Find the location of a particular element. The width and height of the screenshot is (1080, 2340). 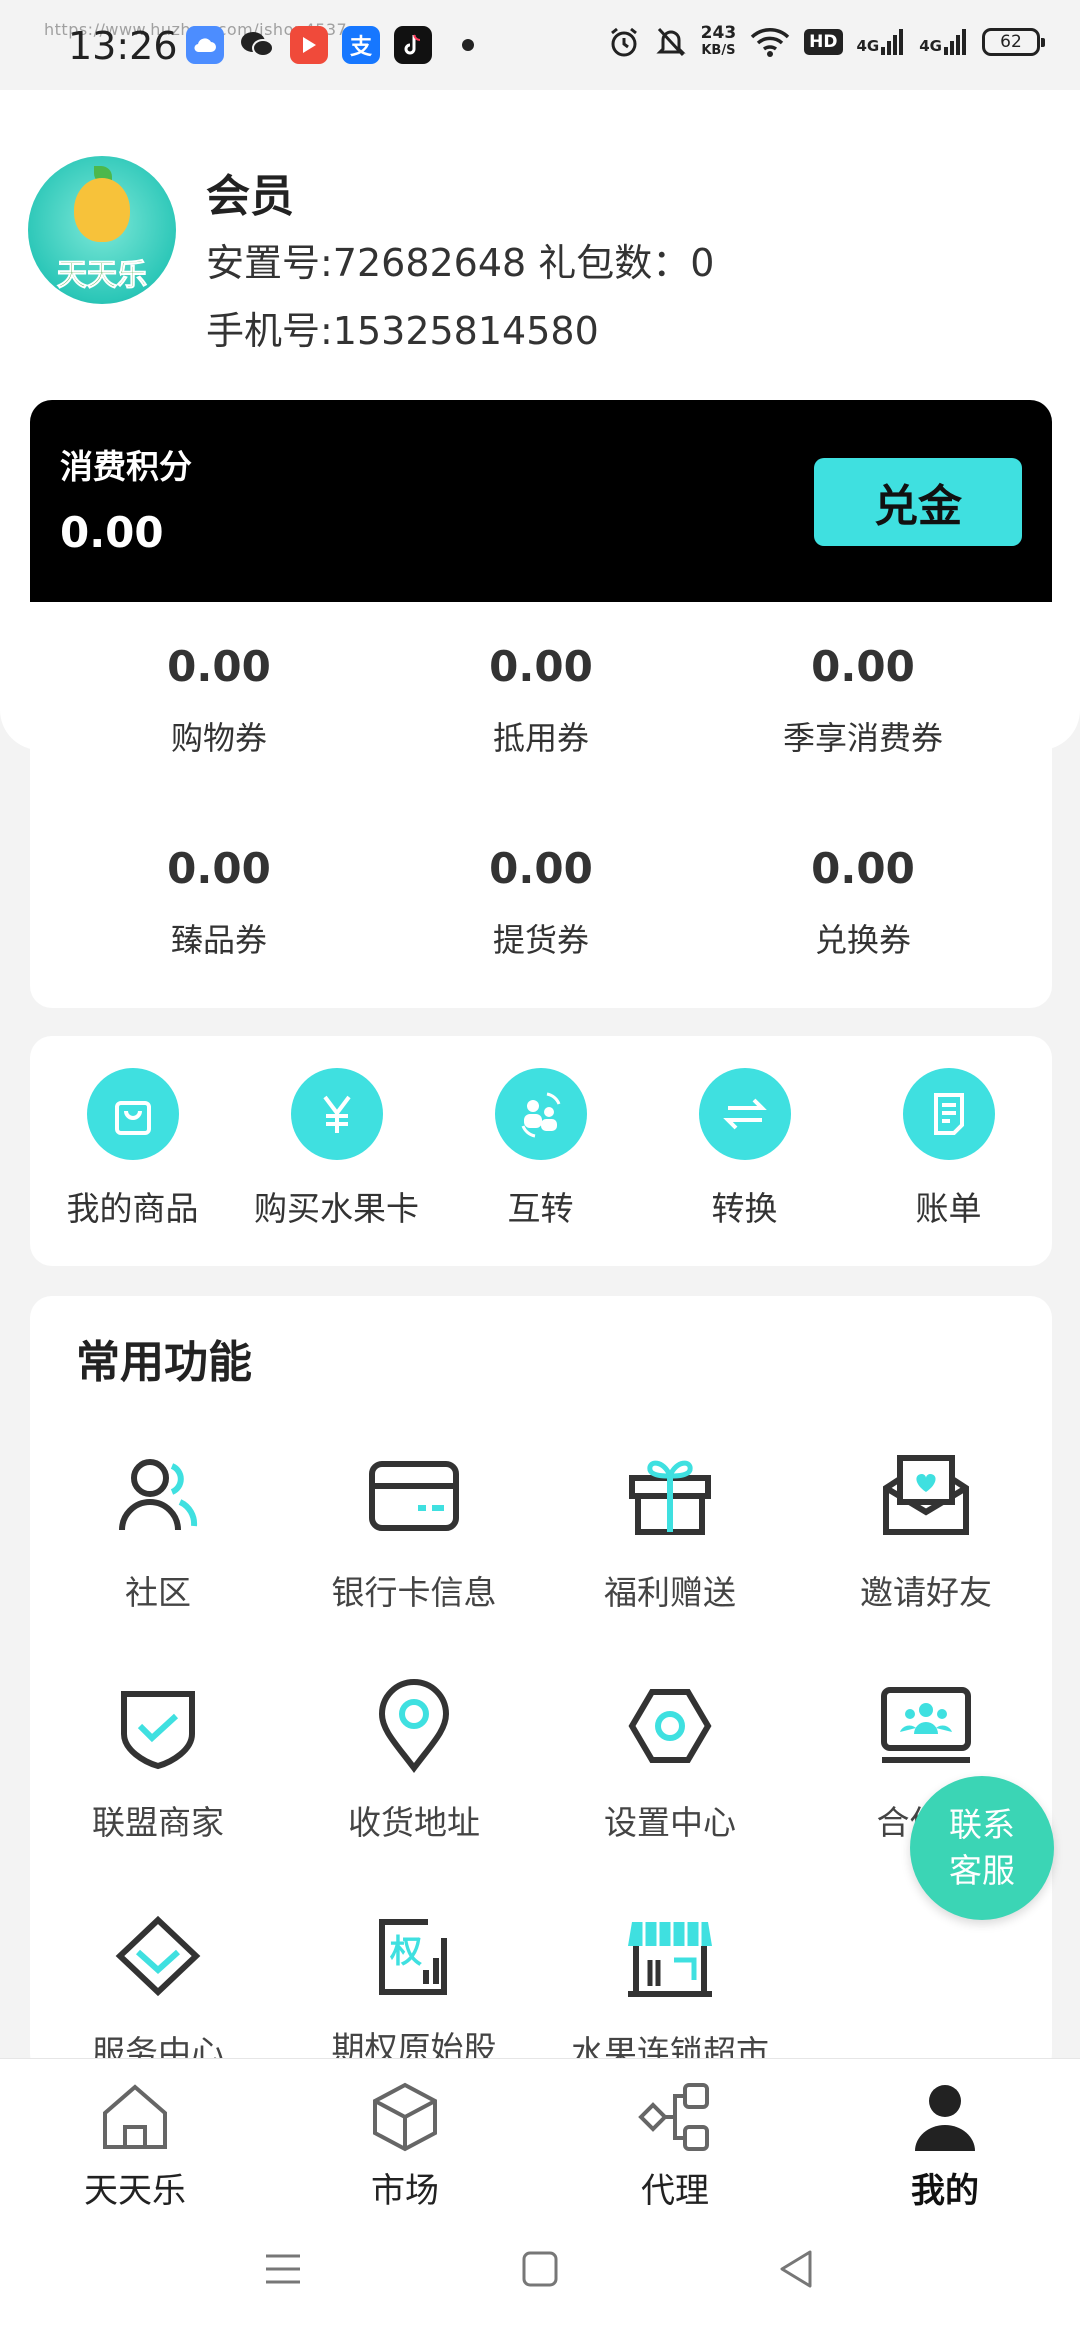

hd-badge: HD is located at coordinates (823, 42).